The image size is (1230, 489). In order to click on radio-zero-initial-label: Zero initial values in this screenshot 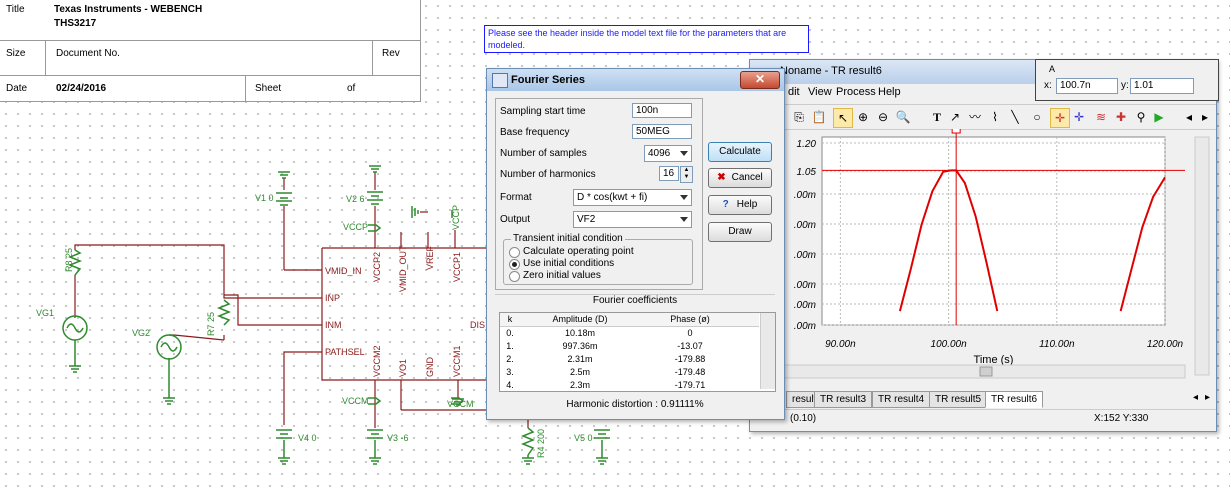, I will do `click(562, 275)`.